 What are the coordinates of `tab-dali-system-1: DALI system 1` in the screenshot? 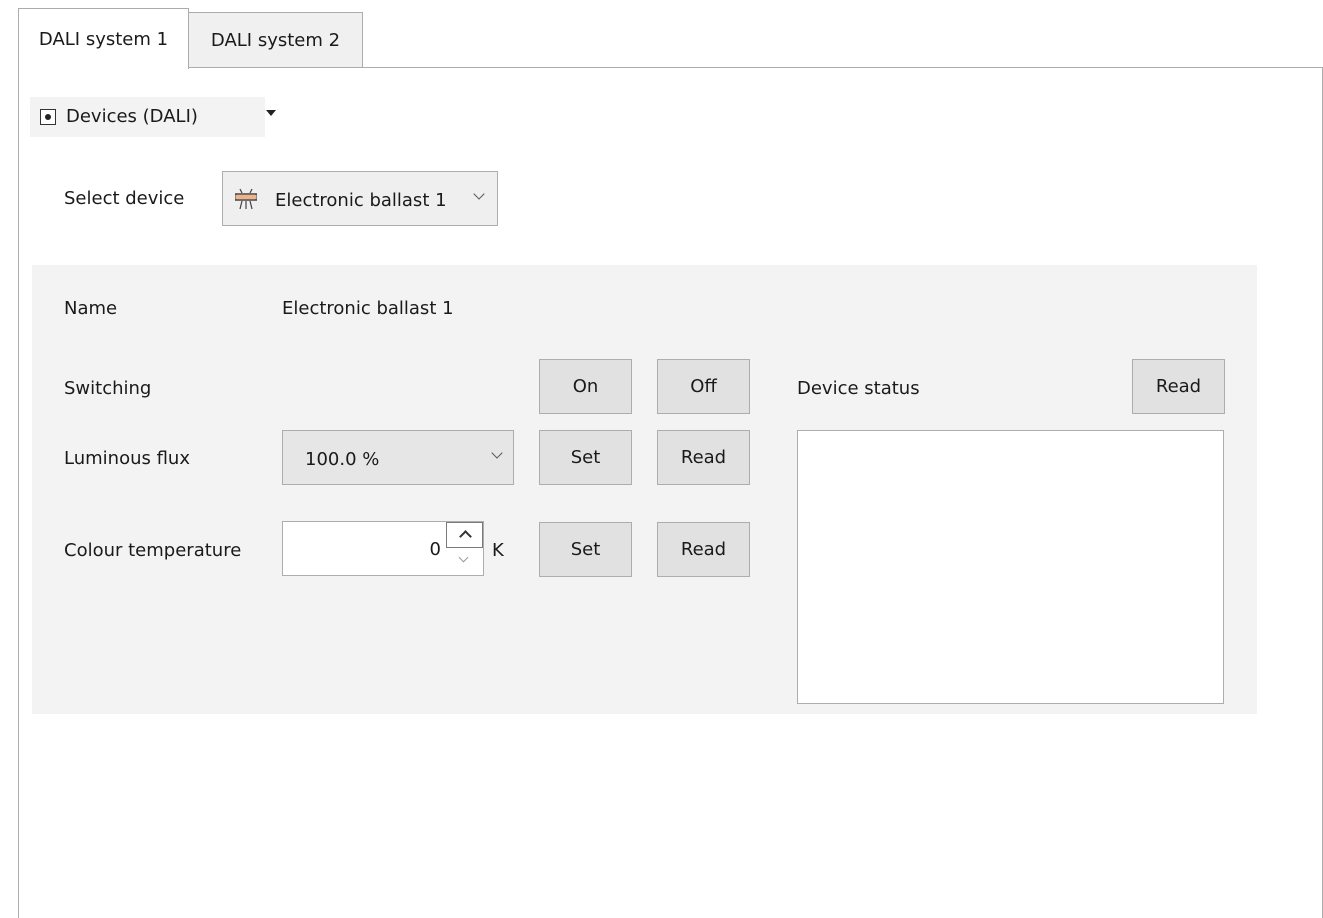 It's located at (103, 38).